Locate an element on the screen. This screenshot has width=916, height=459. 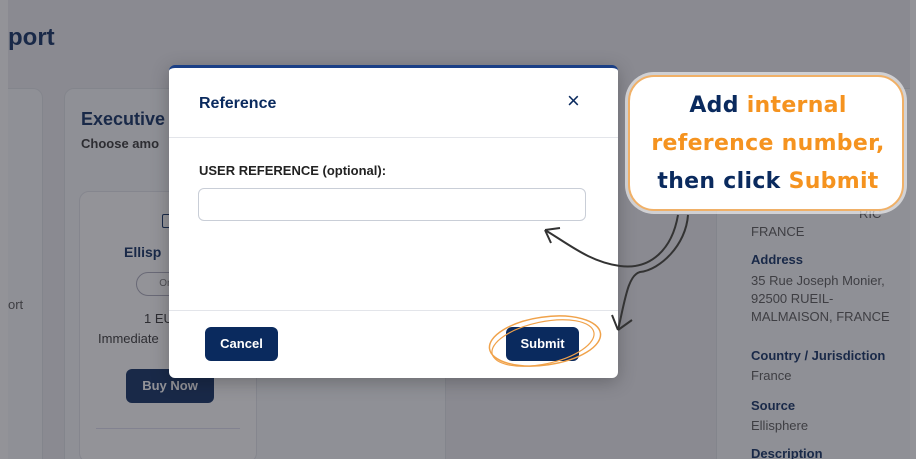
arrowhead-submit is located at coordinates (622, 322).